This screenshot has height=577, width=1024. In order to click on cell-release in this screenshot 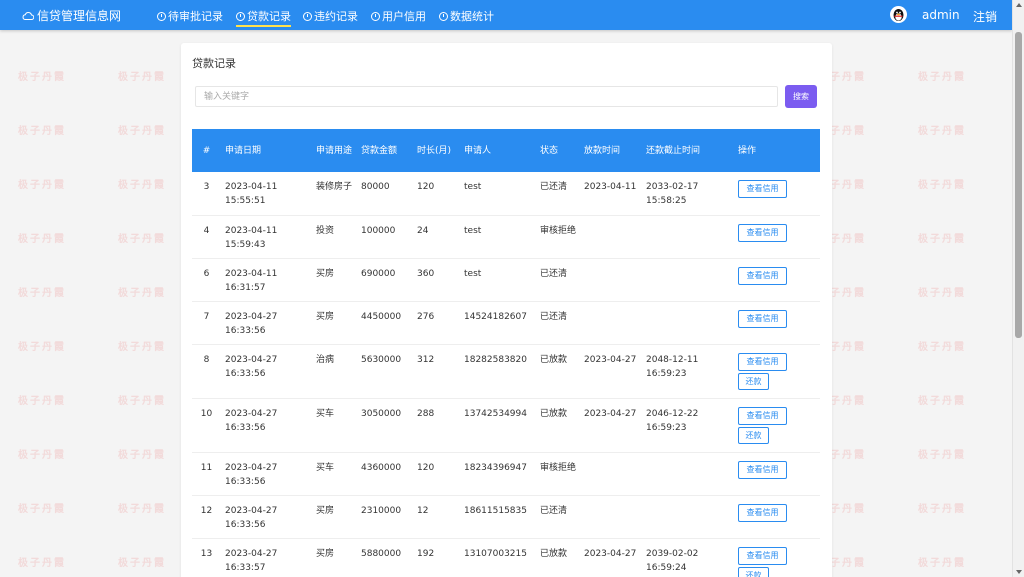, I will do `click(611, 474)`.